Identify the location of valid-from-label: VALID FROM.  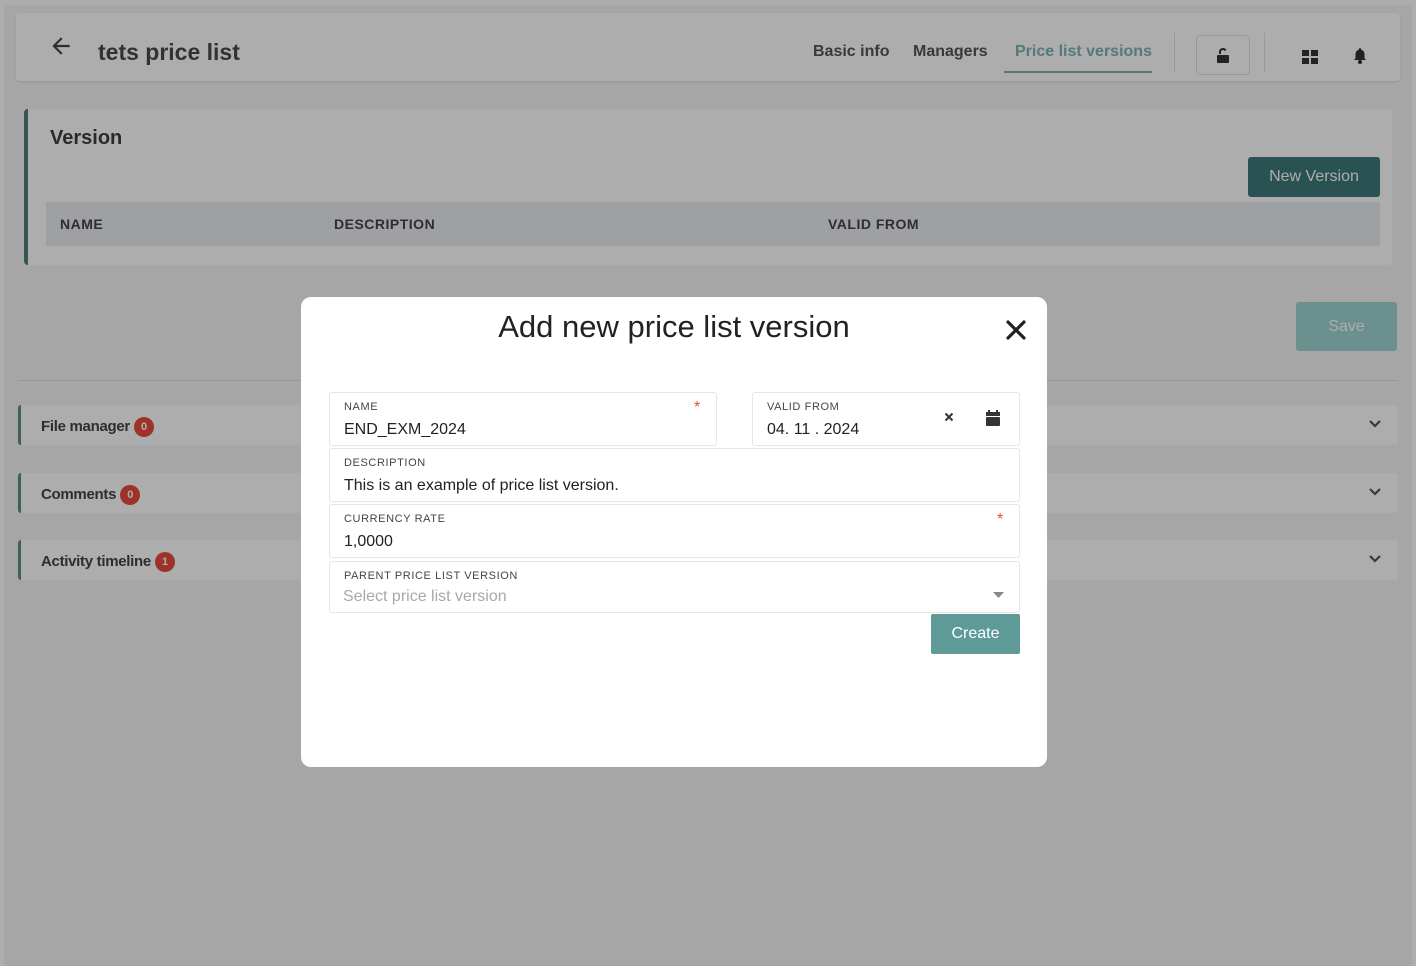
(803, 407).